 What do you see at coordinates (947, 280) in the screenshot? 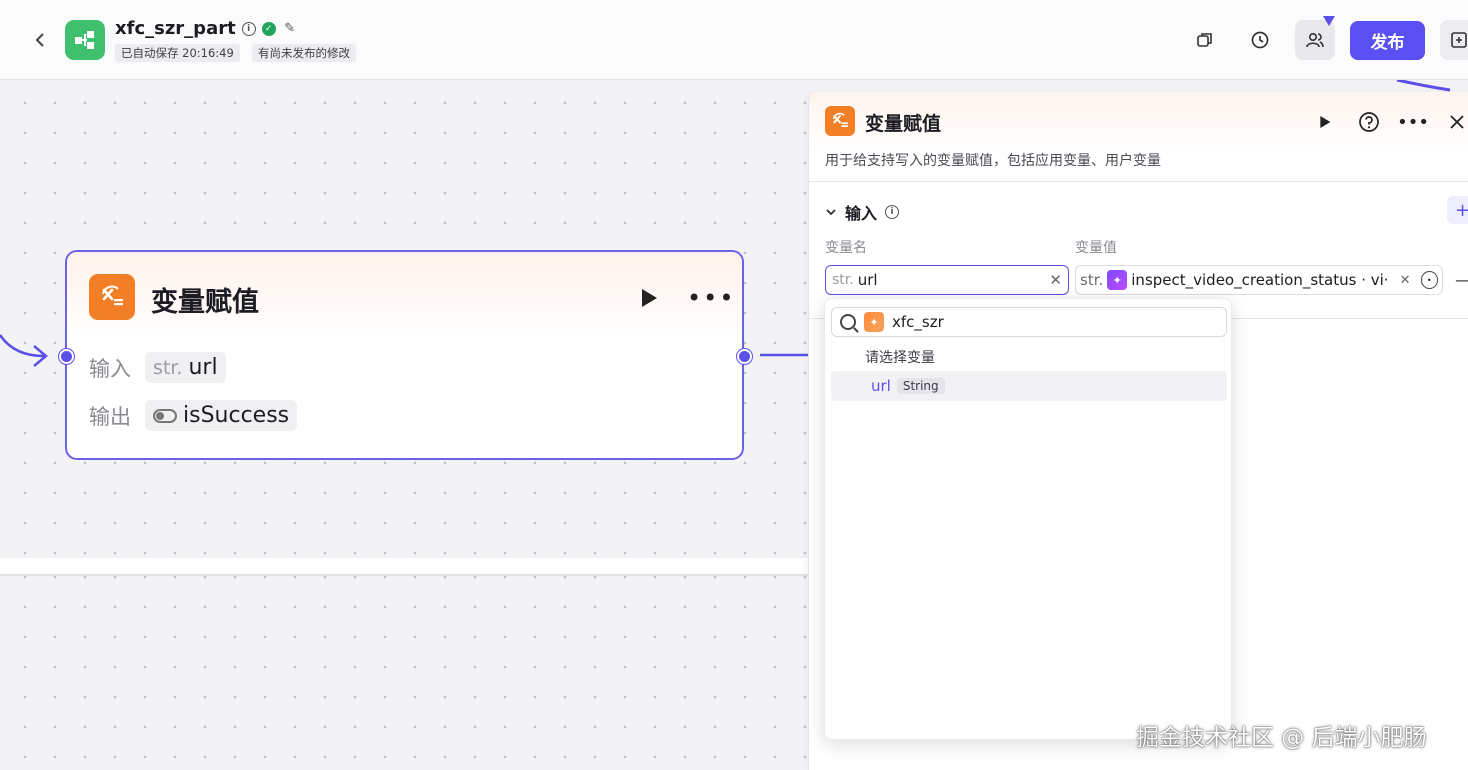
I see `variable-name-input: str. url ✕` at bounding box center [947, 280].